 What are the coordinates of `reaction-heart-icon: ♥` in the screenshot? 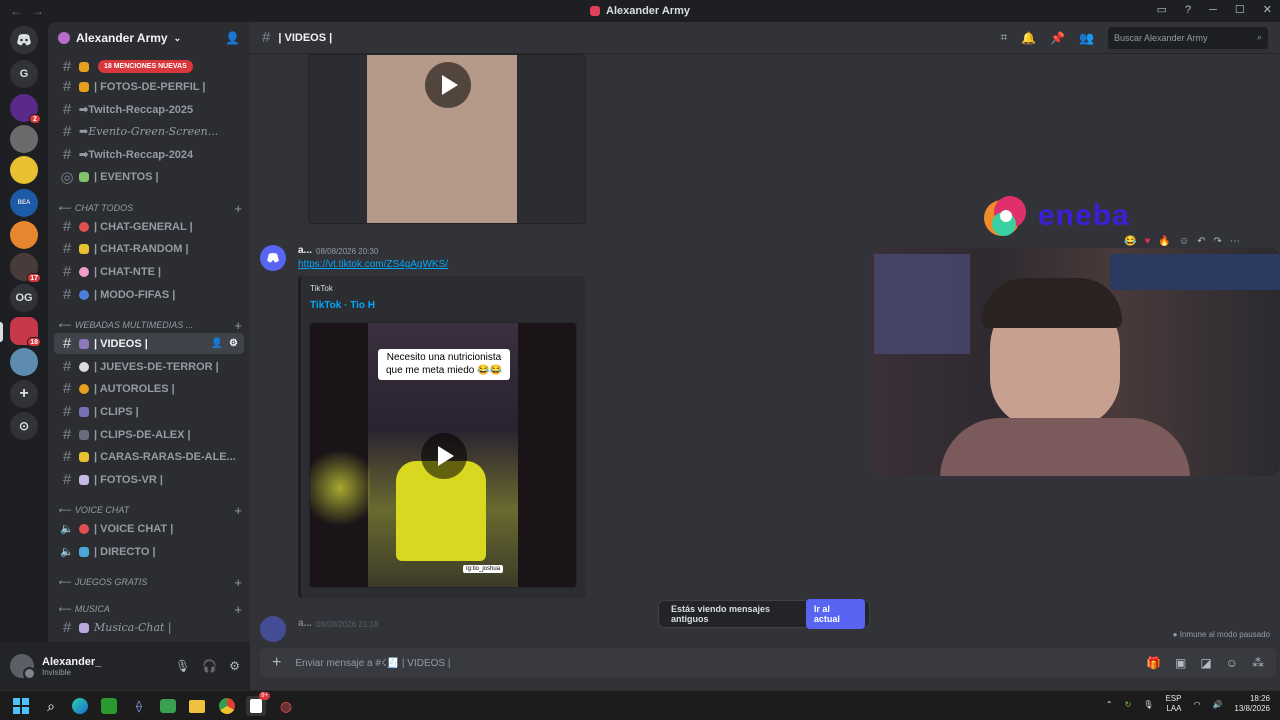 It's located at (1147, 241).